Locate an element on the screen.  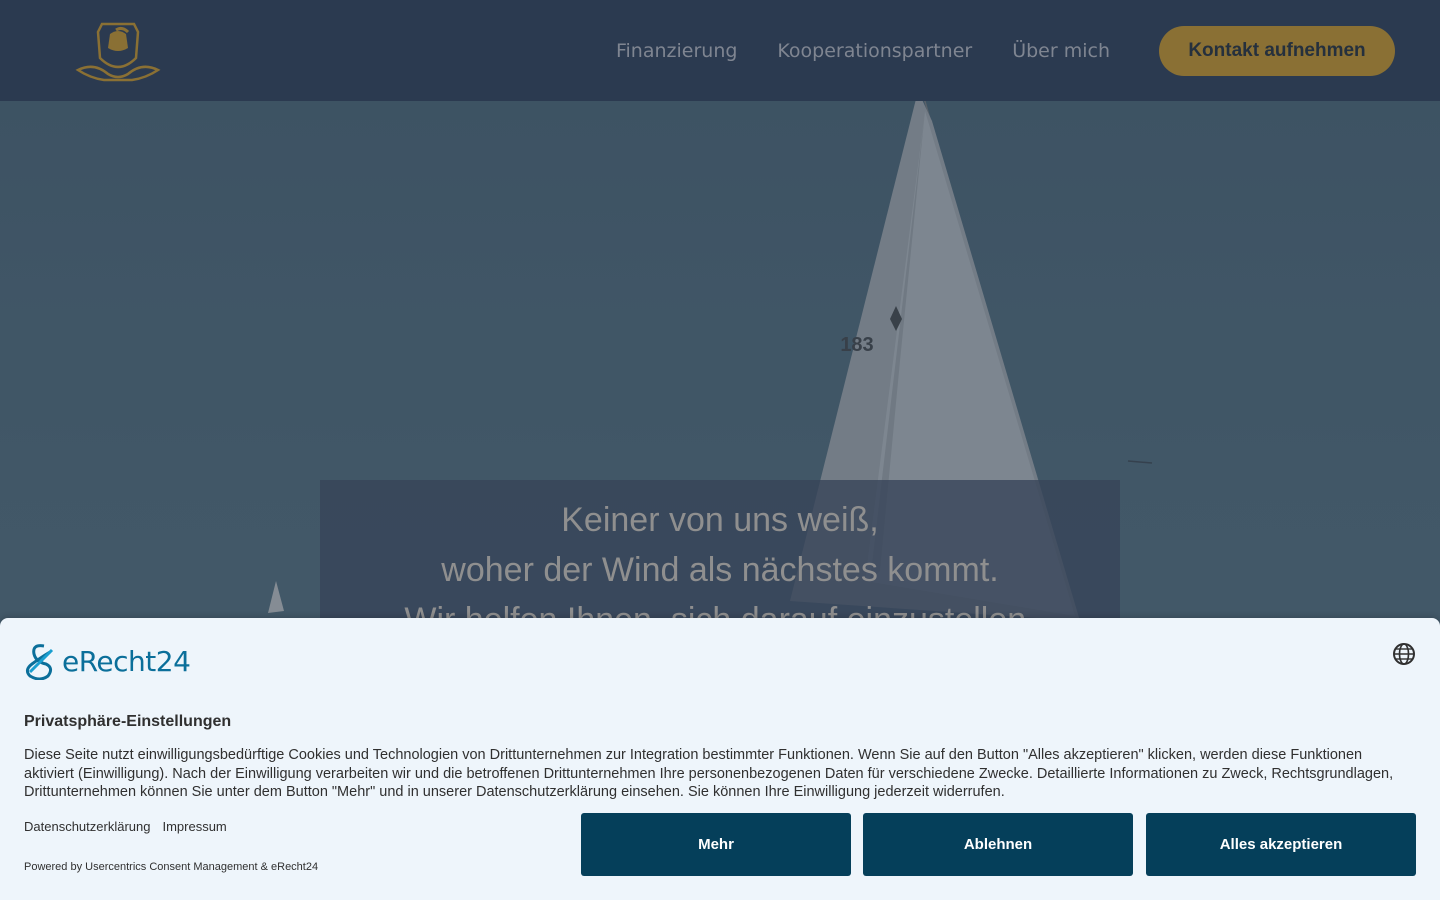
privacy-policy-link: Datenschutzerklärung is located at coordinates (87, 826).